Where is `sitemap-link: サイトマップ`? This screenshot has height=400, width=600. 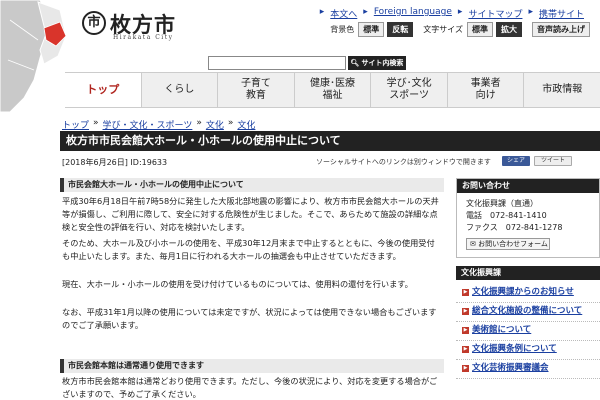 sitemap-link: サイトマップ is located at coordinates (495, 13).